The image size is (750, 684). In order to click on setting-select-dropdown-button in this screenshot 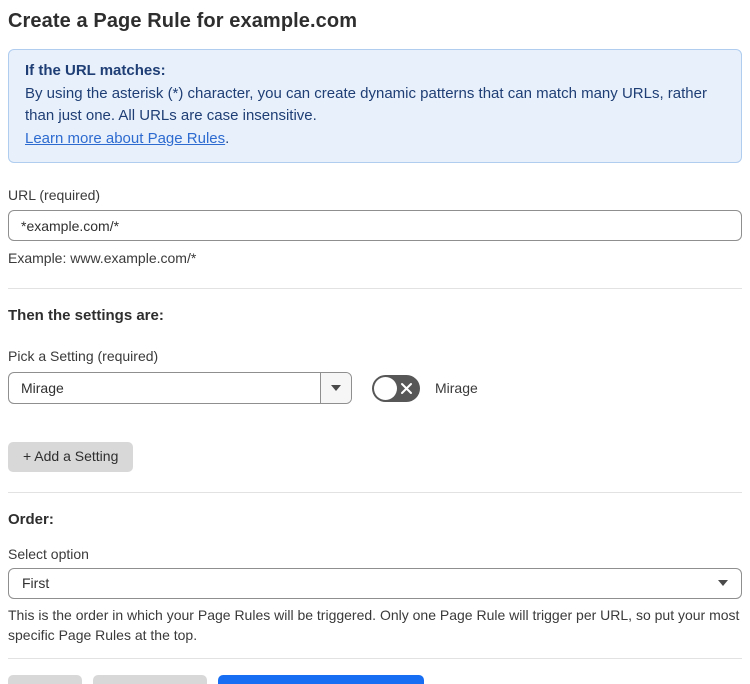, I will do `click(335, 388)`.